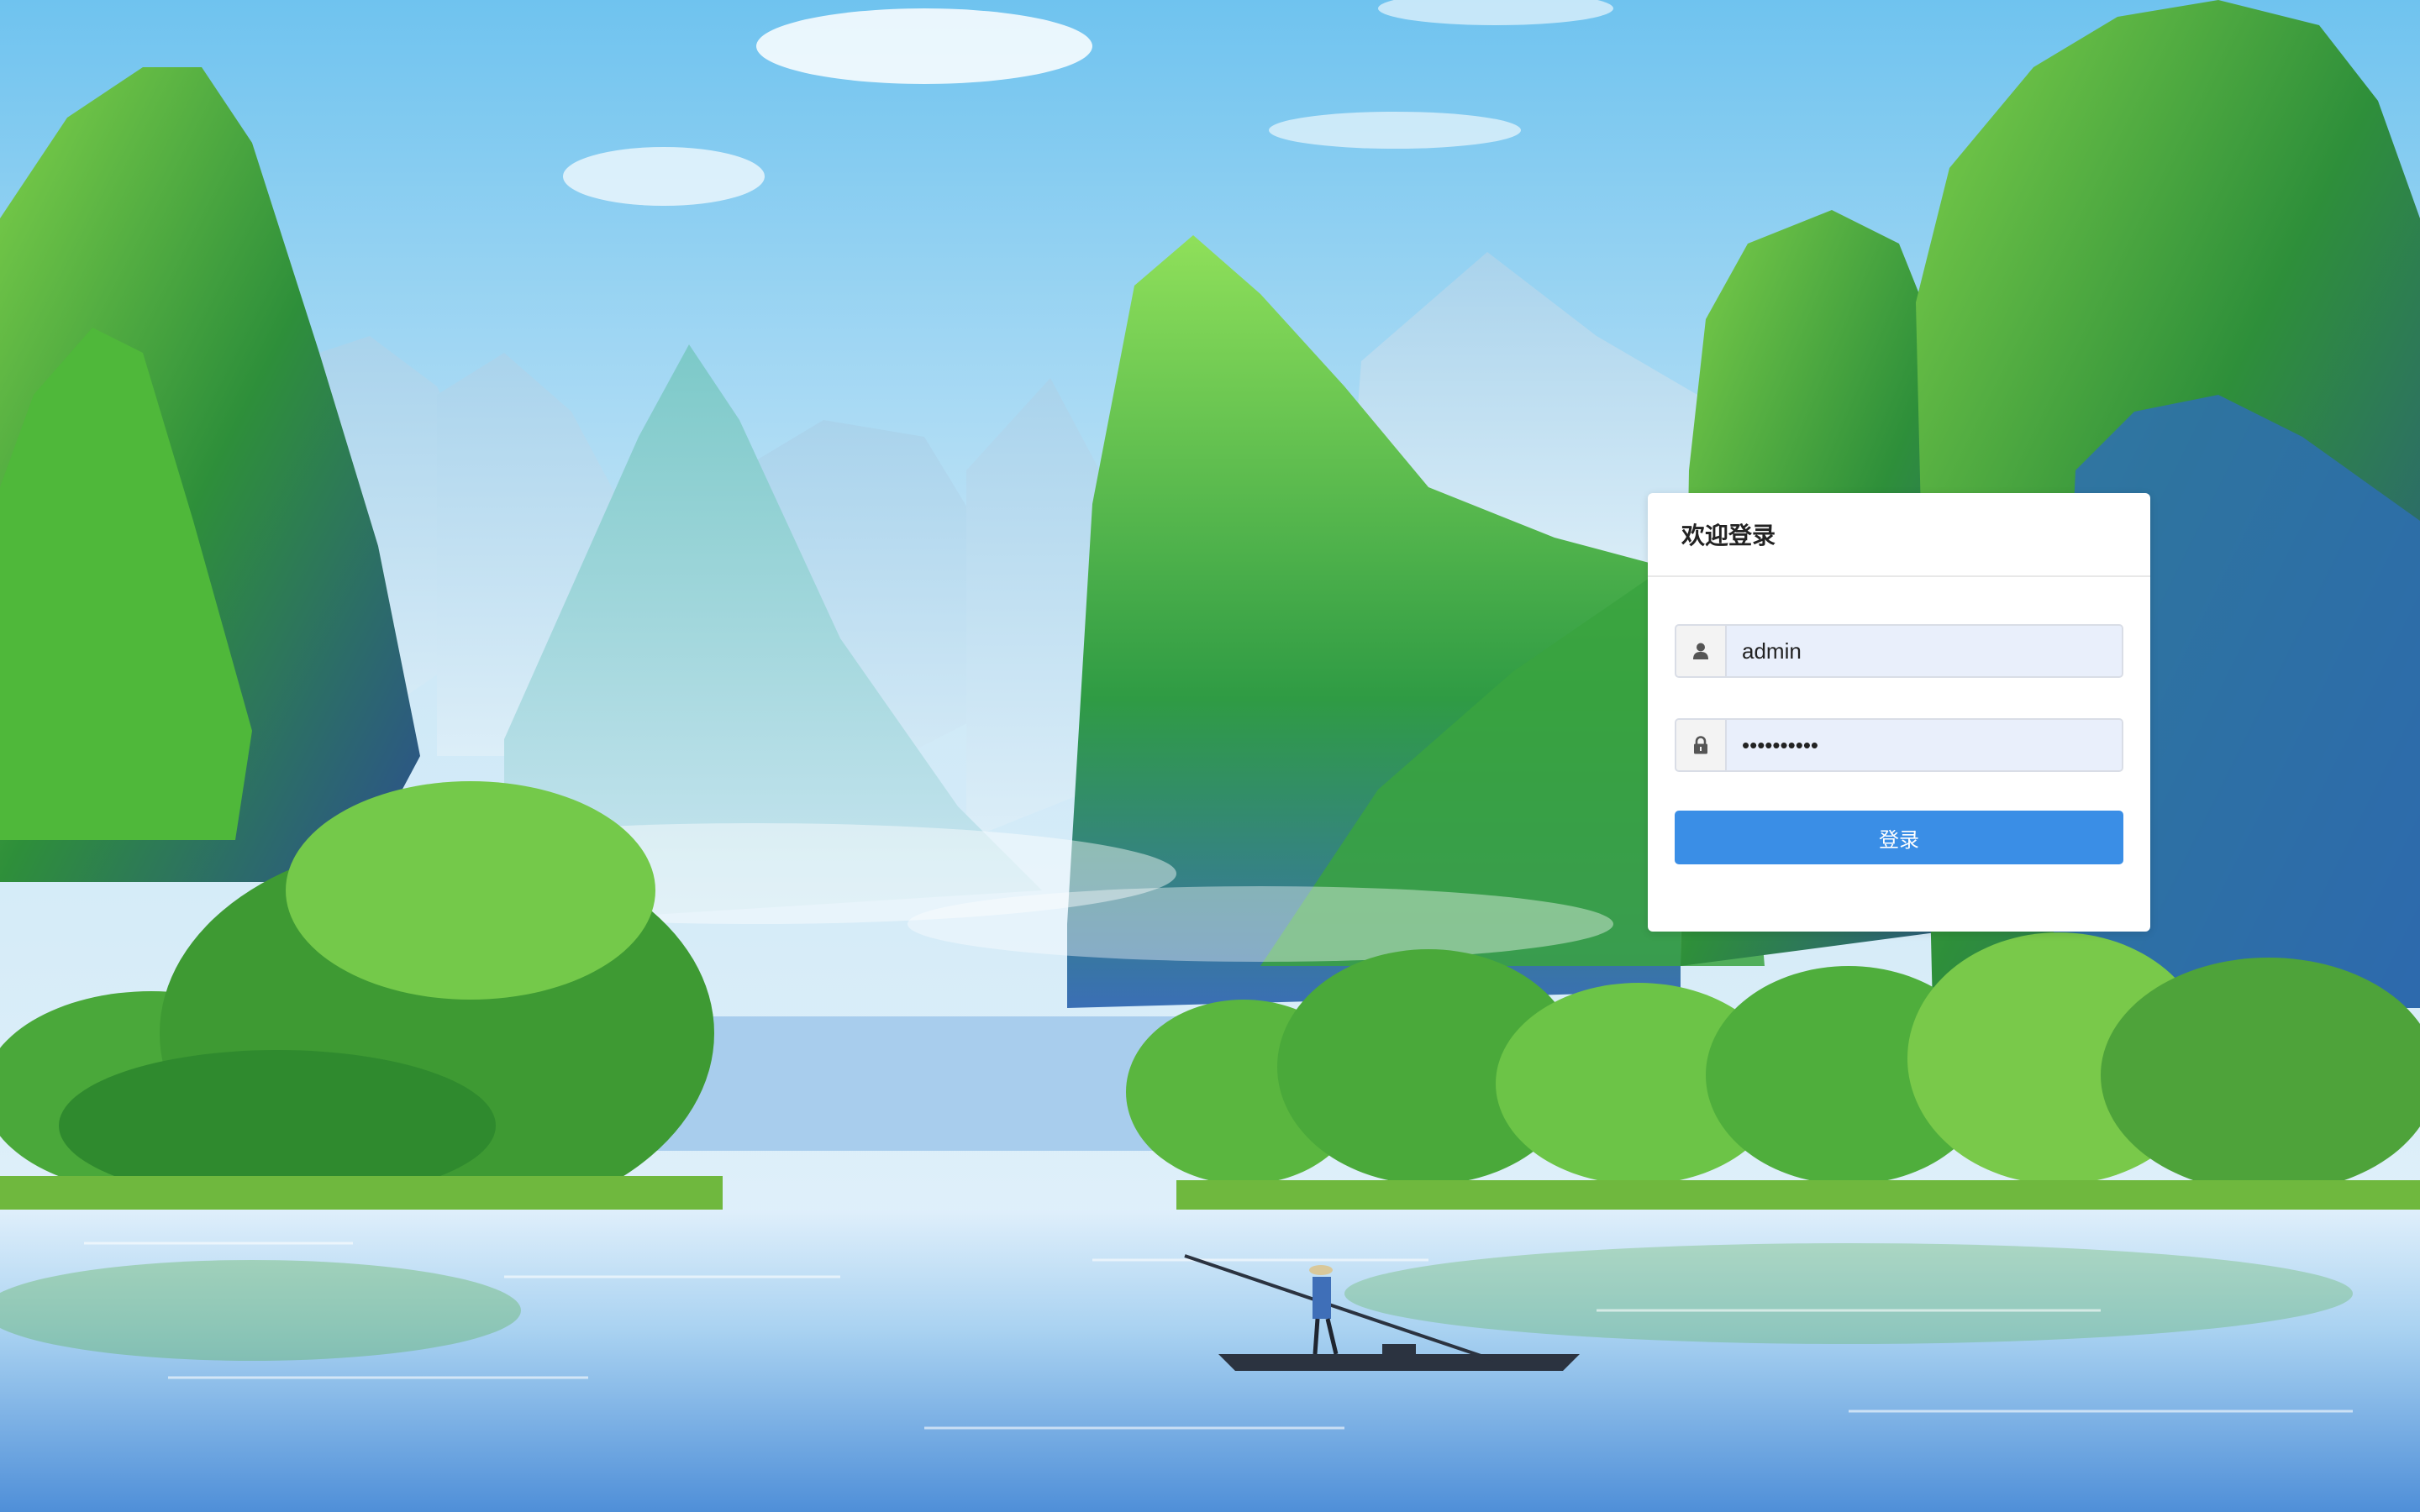 The height and width of the screenshot is (1512, 2420). I want to click on username-field, so click(1899, 651).